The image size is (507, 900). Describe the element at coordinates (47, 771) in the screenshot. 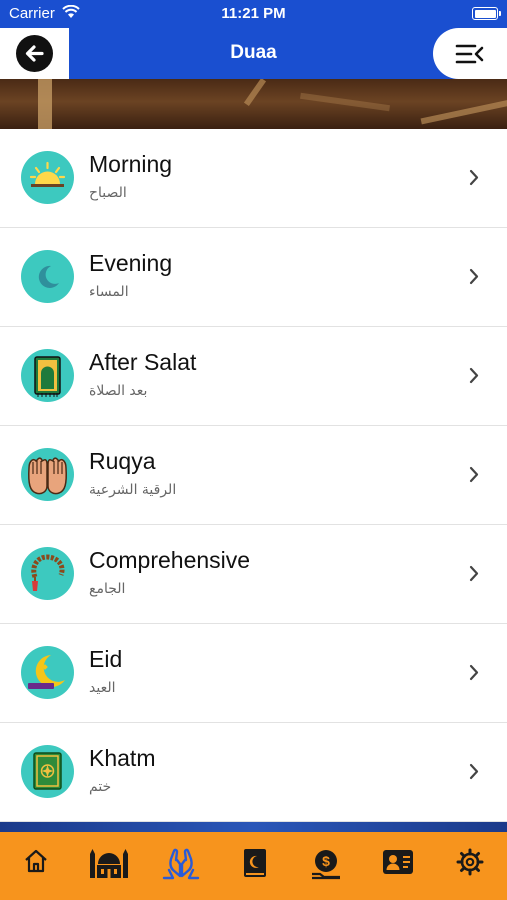

I see `quran-icon` at that location.